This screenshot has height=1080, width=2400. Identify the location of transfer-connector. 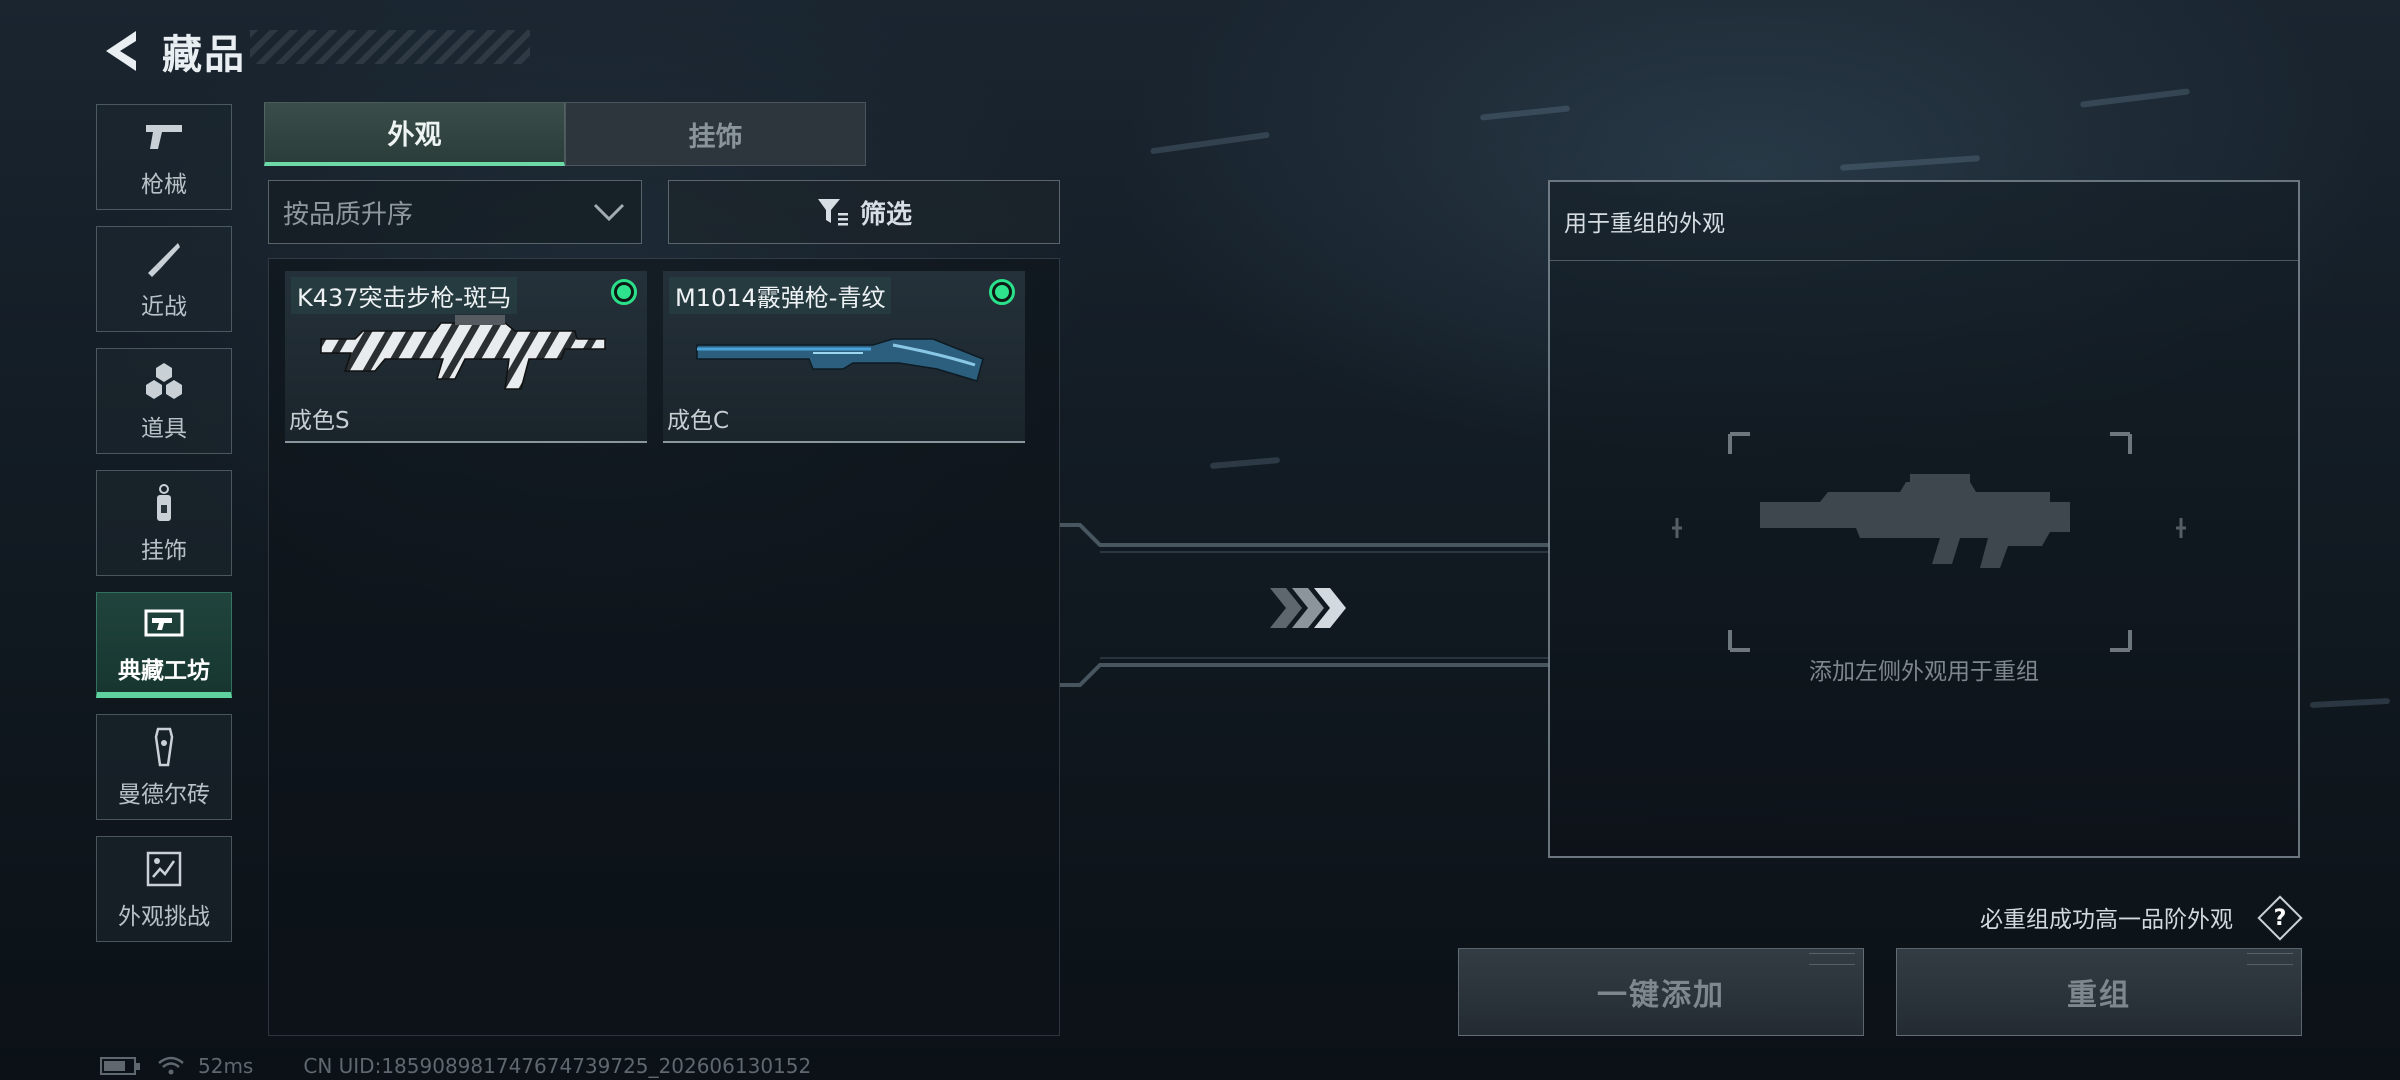
(1305, 605).